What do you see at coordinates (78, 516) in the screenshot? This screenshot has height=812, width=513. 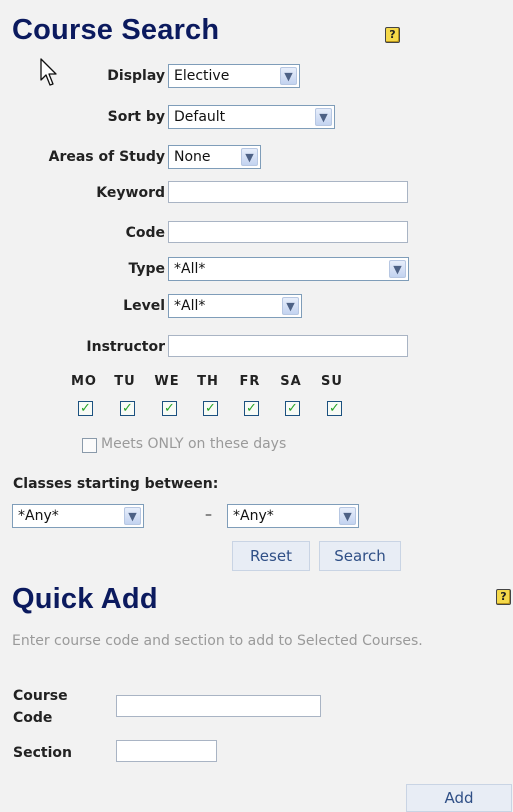 I see `start-from-select: *Any* ▼` at bounding box center [78, 516].